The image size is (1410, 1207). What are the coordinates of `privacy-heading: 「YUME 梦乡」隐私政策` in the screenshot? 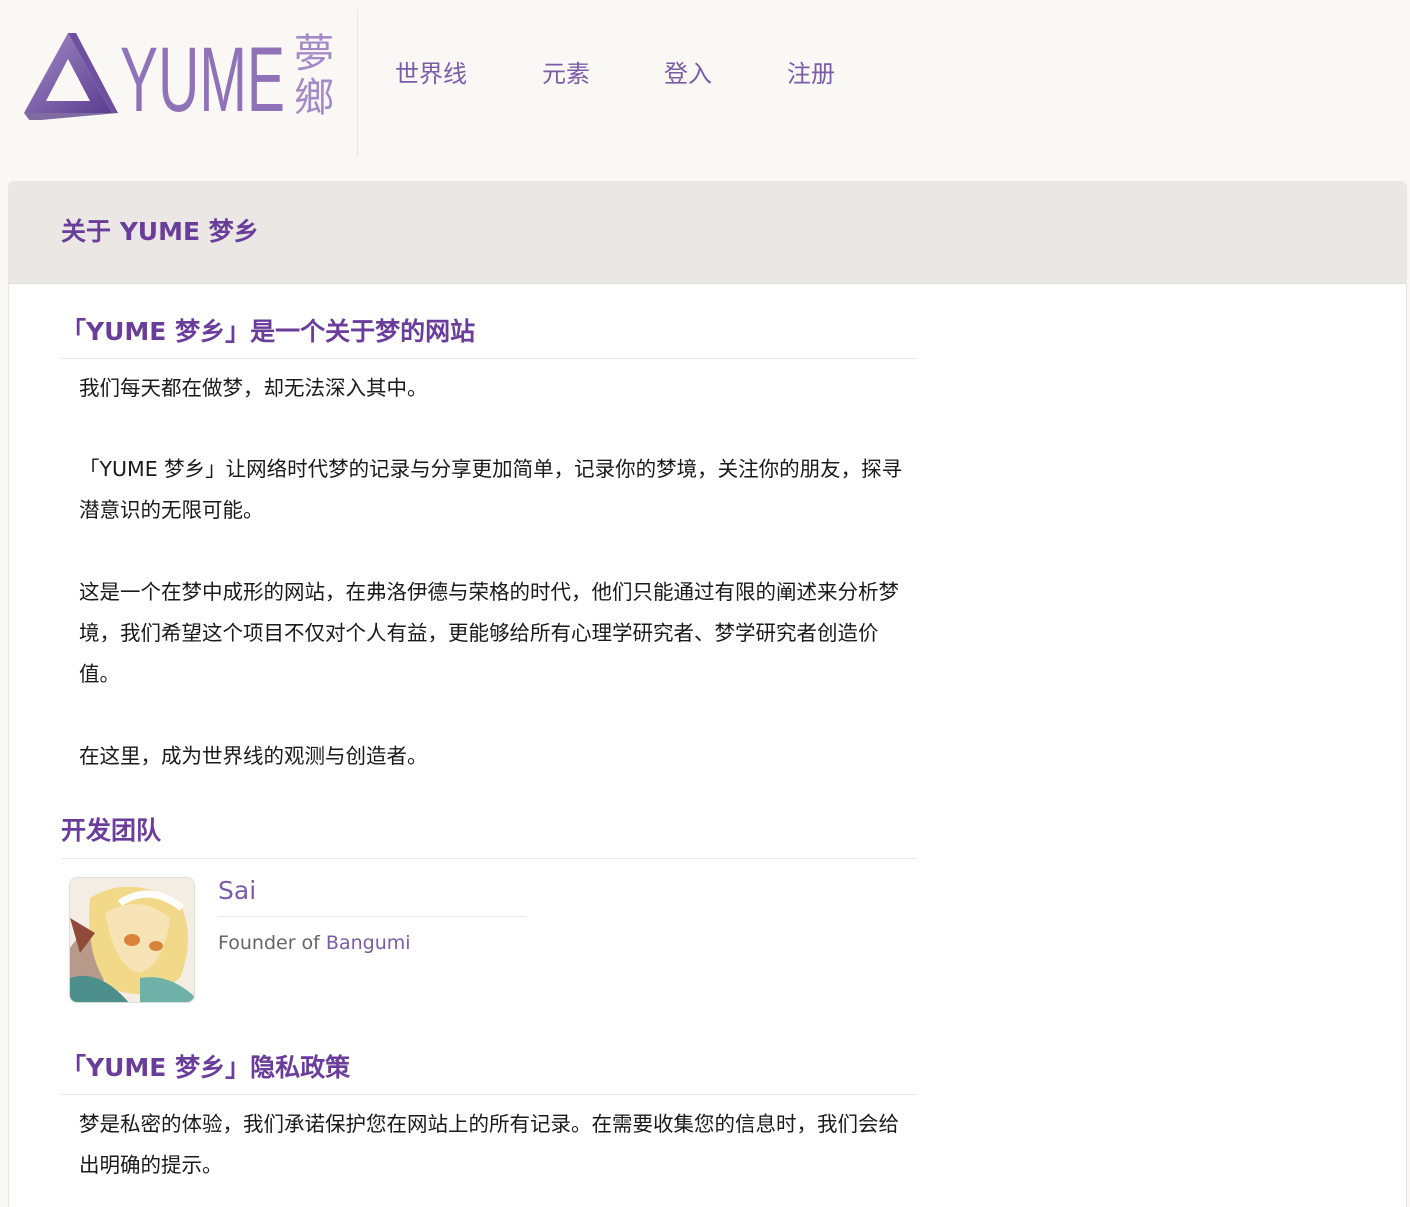 It's located at (206, 1067).